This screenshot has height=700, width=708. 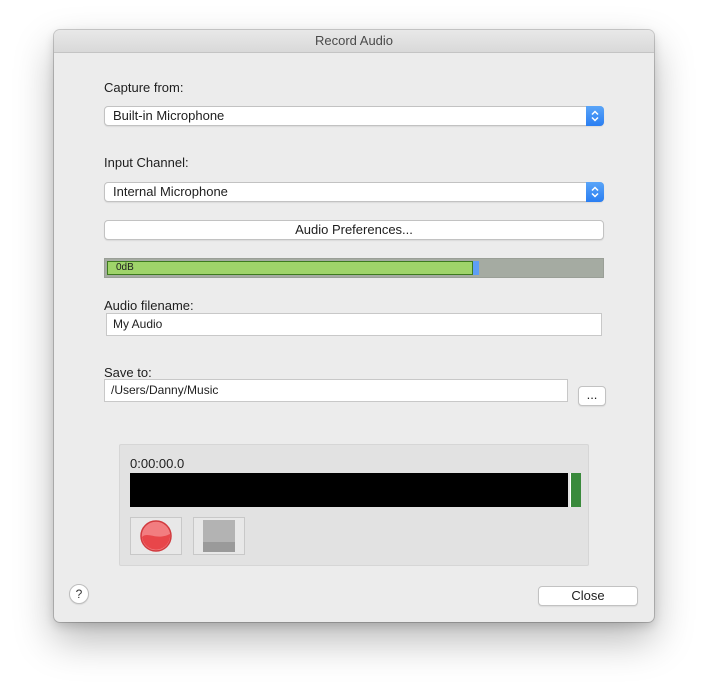 I want to click on stop-button, so click(x=219, y=536).